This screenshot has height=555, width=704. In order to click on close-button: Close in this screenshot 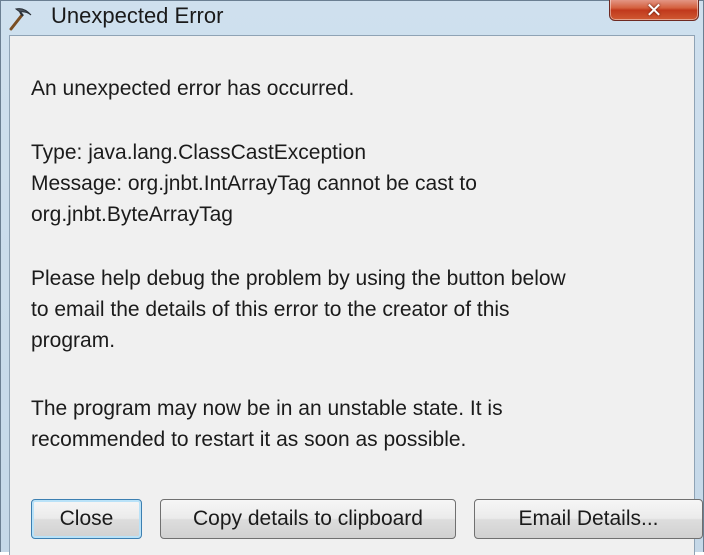, I will do `click(86, 519)`.